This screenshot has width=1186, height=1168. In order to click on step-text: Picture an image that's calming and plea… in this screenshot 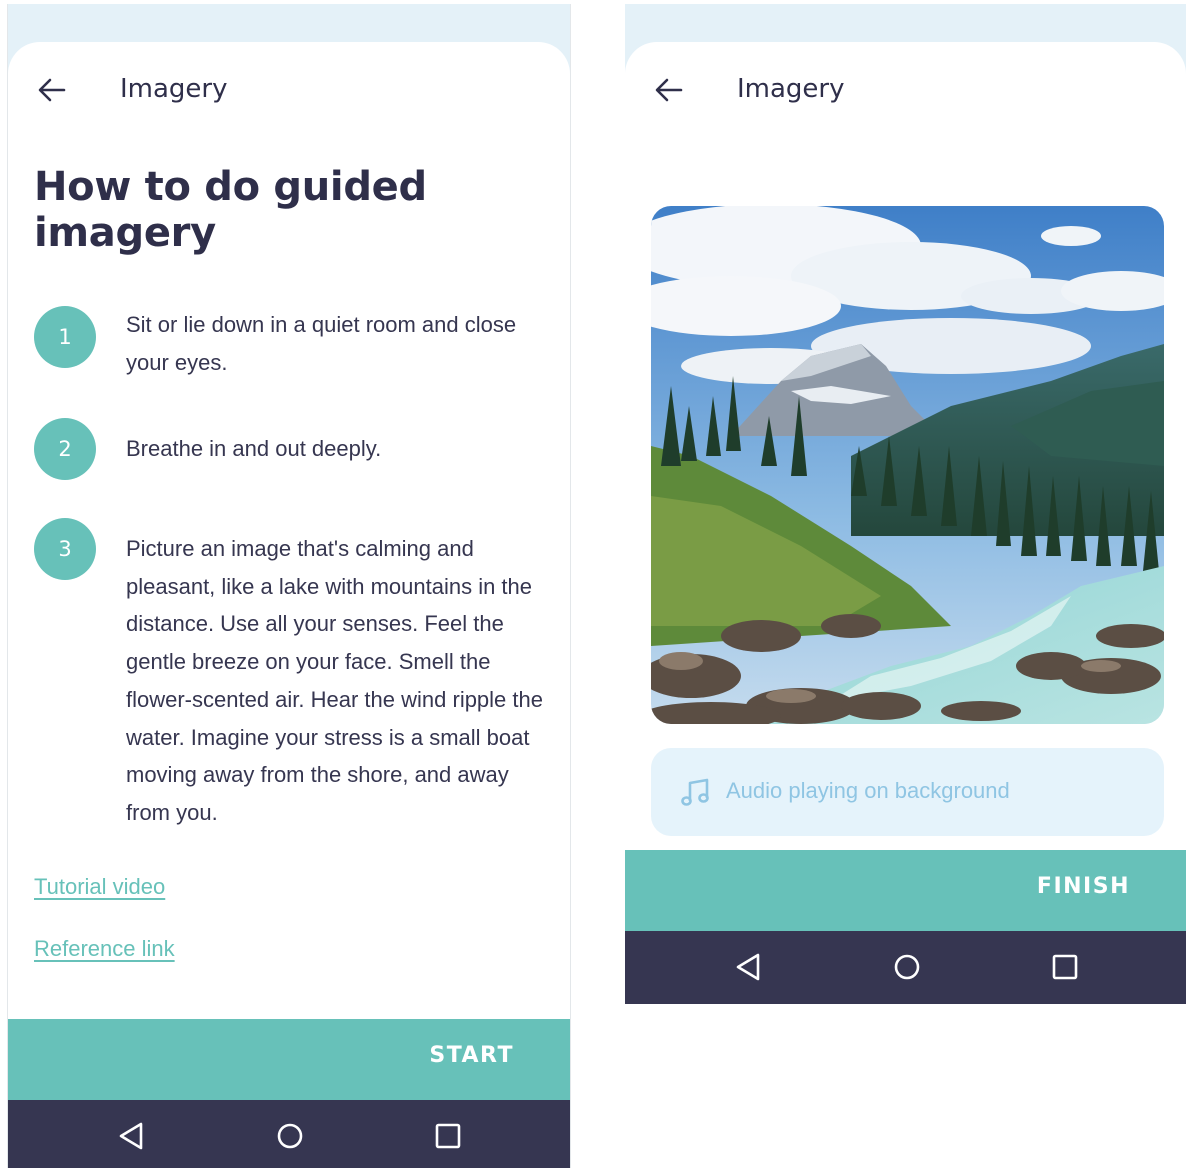, I will do `click(334, 680)`.